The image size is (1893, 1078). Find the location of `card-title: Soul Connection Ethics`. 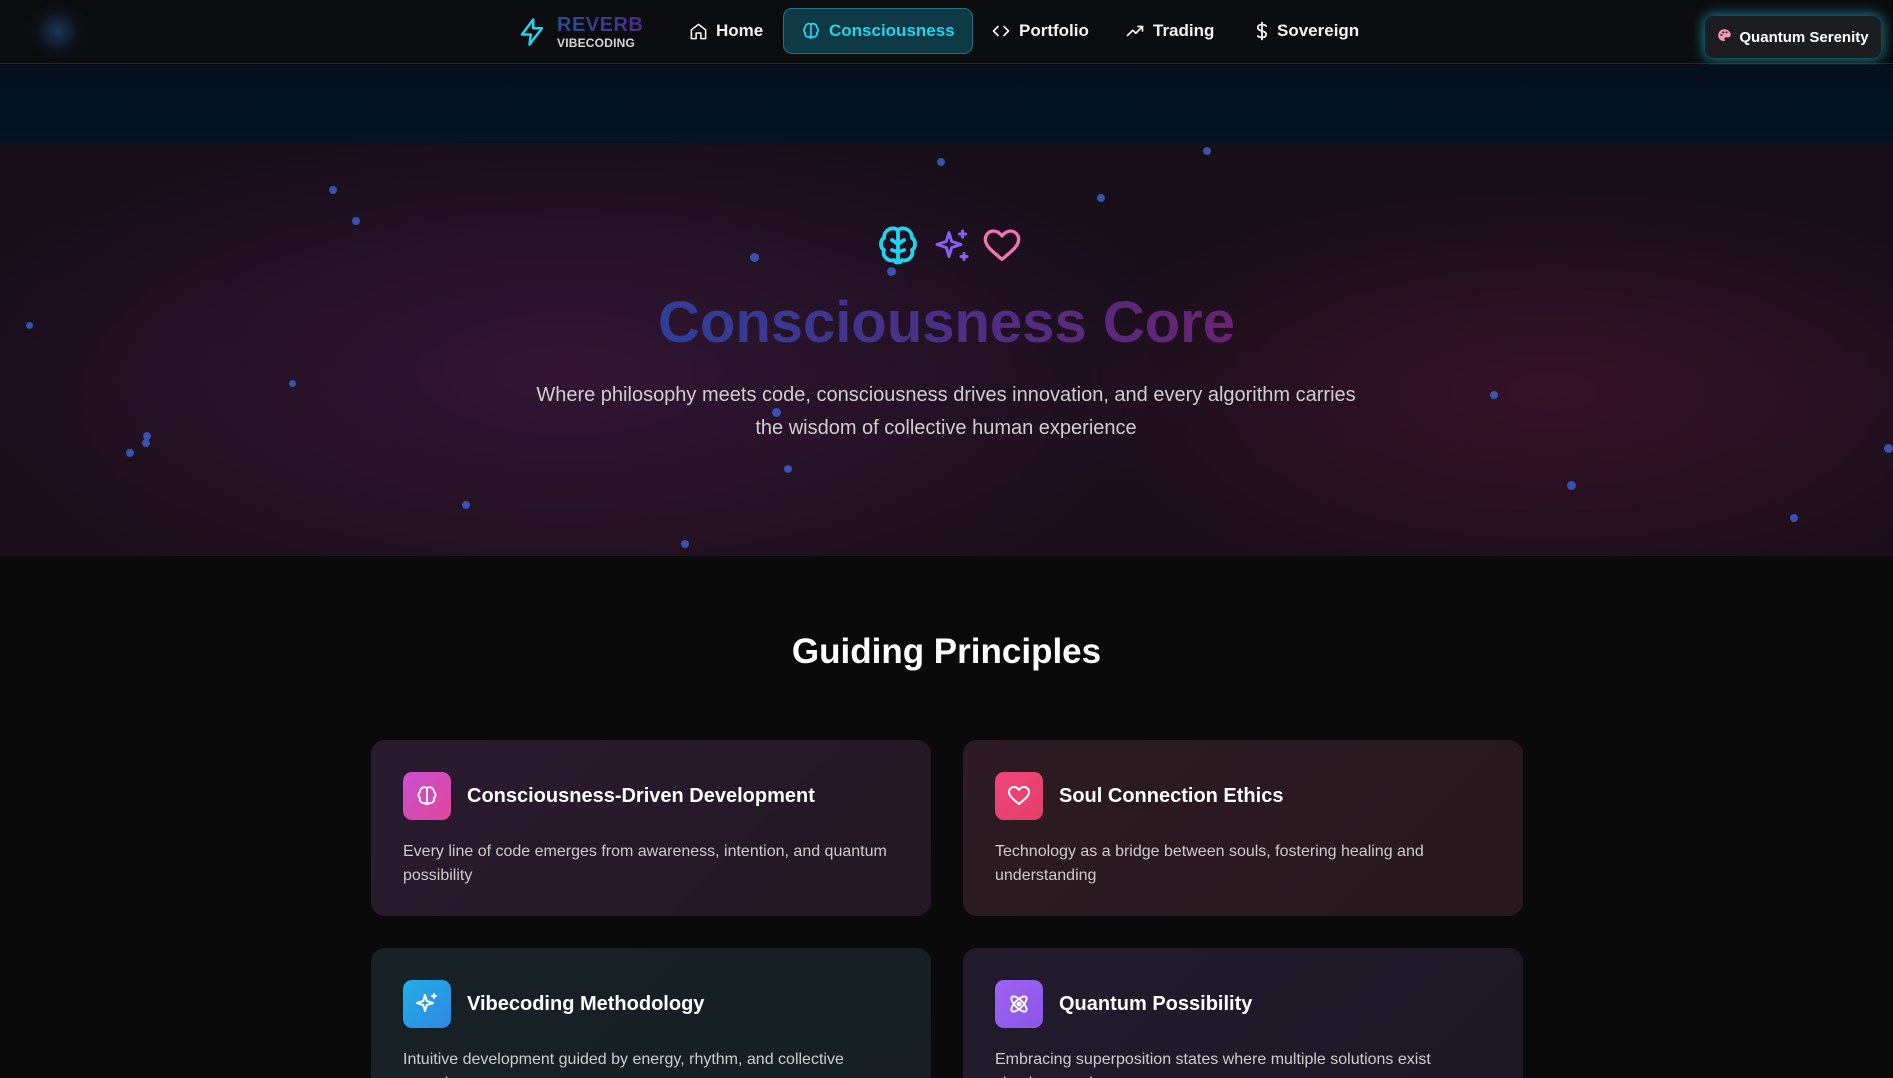

card-title: Soul Connection Ethics is located at coordinates (1171, 795).